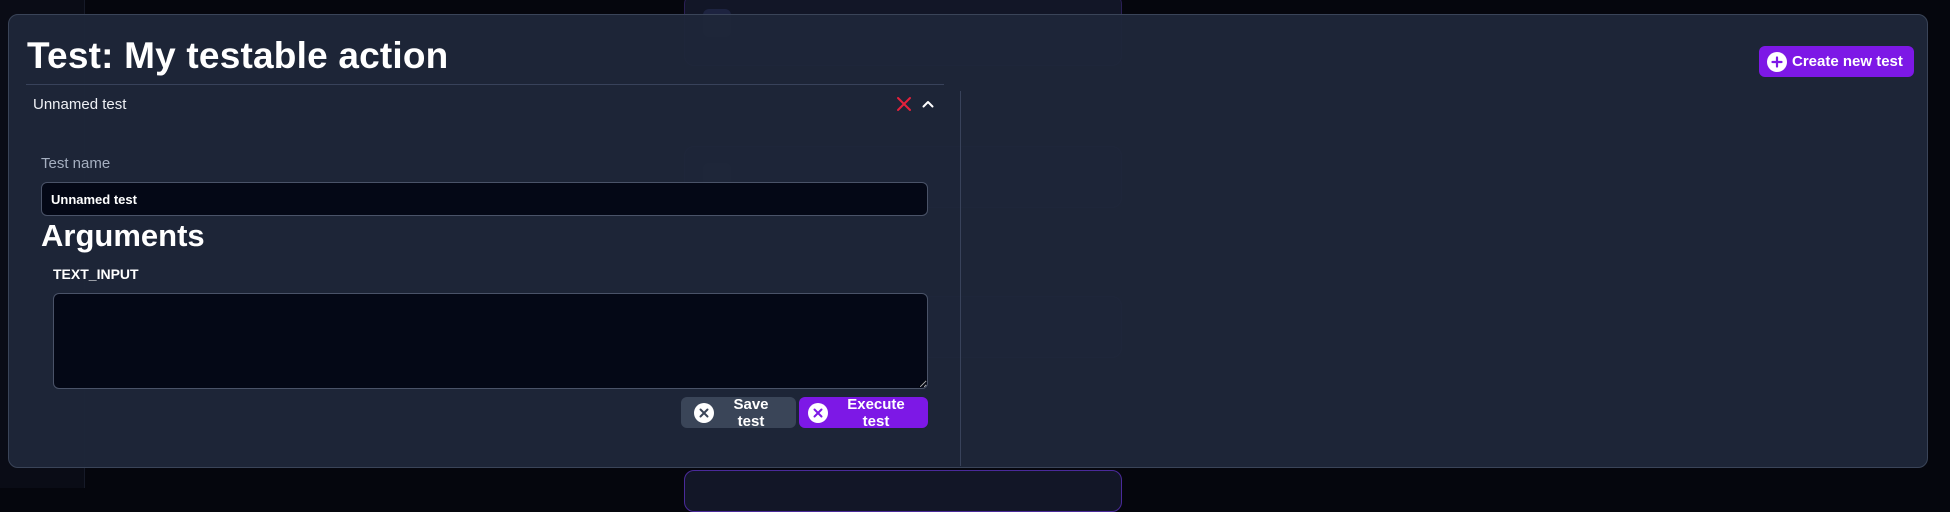  Describe the element at coordinates (904, 104) in the screenshot. I see `close-icon` at that location.